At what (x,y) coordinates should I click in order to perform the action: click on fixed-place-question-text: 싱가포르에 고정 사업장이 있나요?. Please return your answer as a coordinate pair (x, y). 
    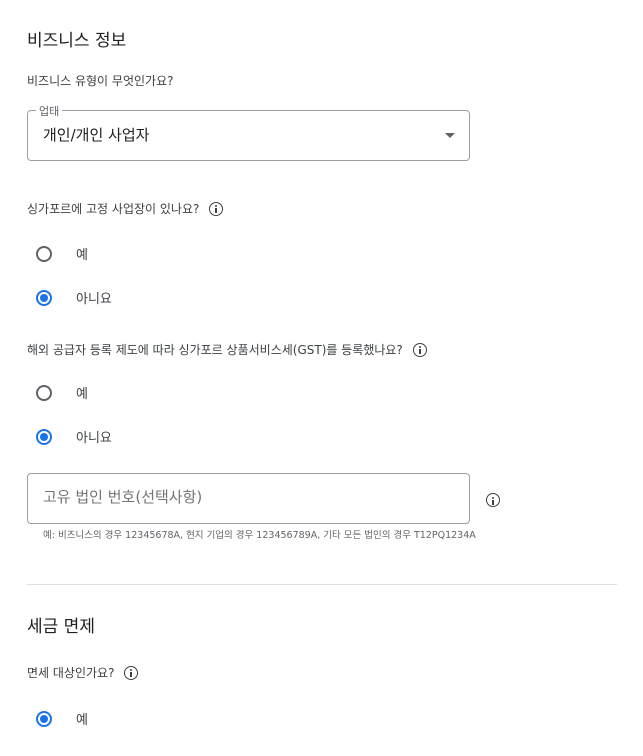
    Looking at the image, I should click on (113, 209).